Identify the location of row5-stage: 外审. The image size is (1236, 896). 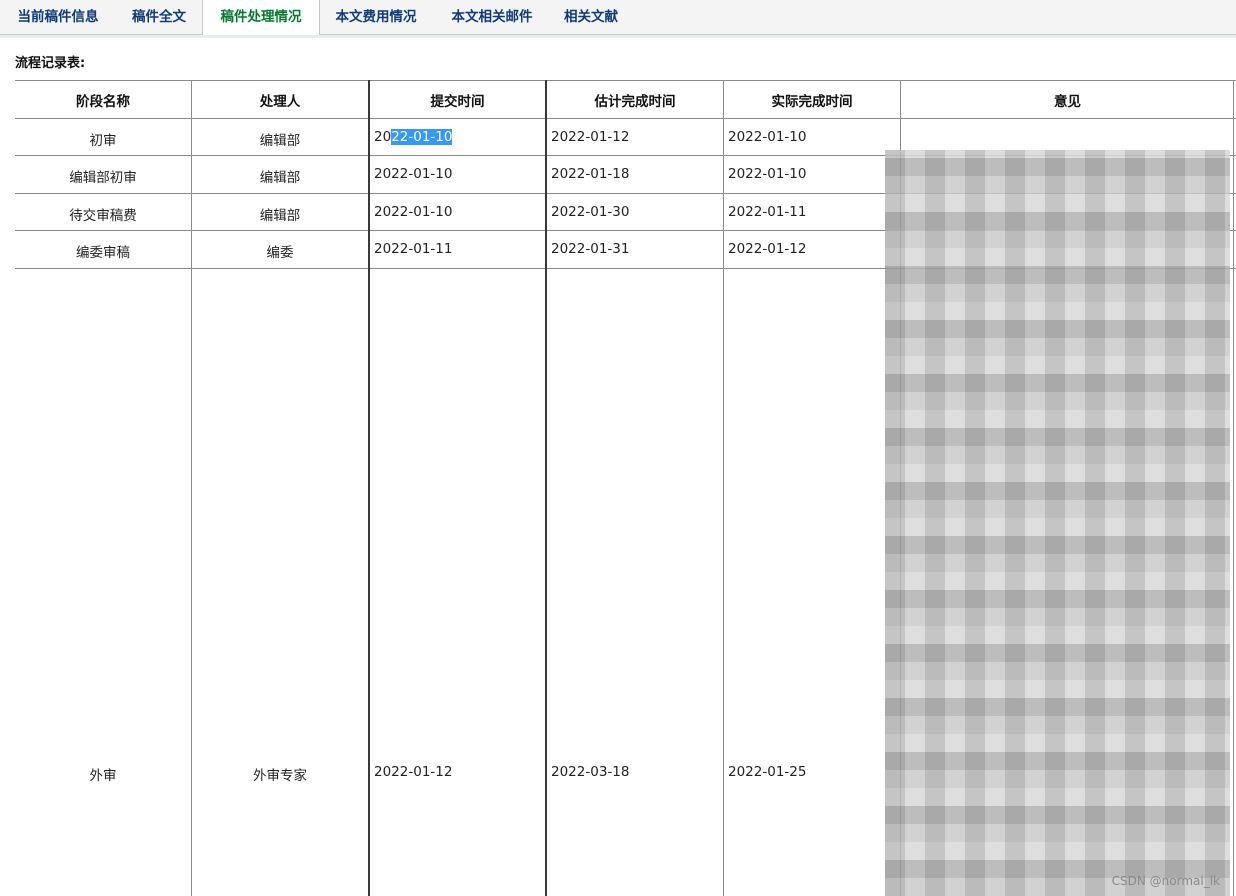
(103, 776).